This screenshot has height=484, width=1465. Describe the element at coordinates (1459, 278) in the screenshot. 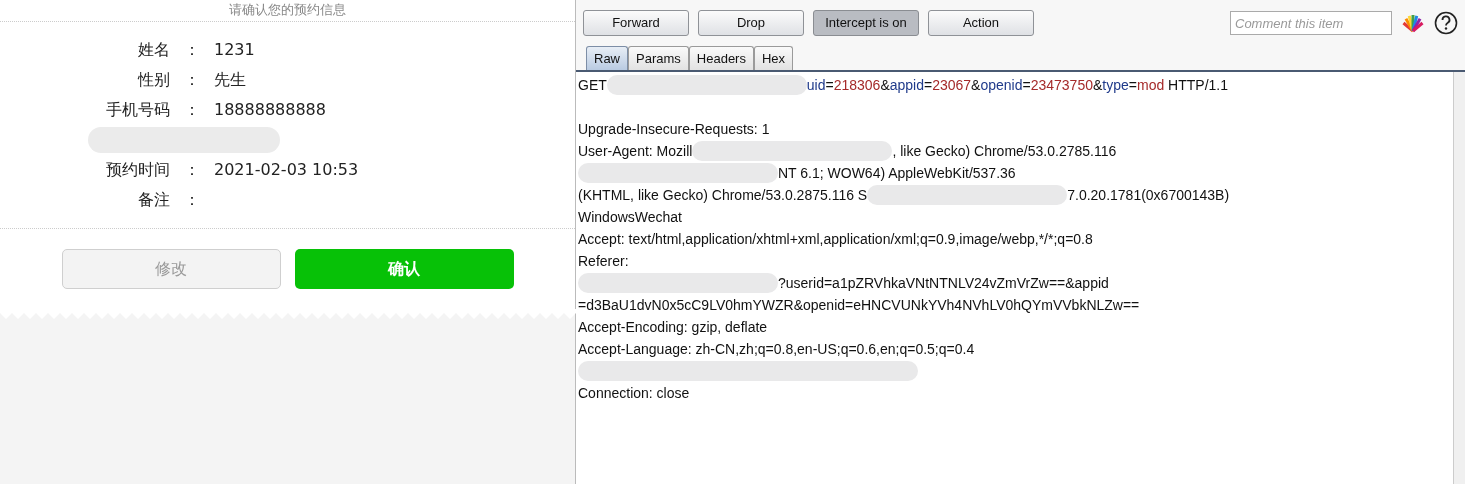

I see `scrollbar` at that location.